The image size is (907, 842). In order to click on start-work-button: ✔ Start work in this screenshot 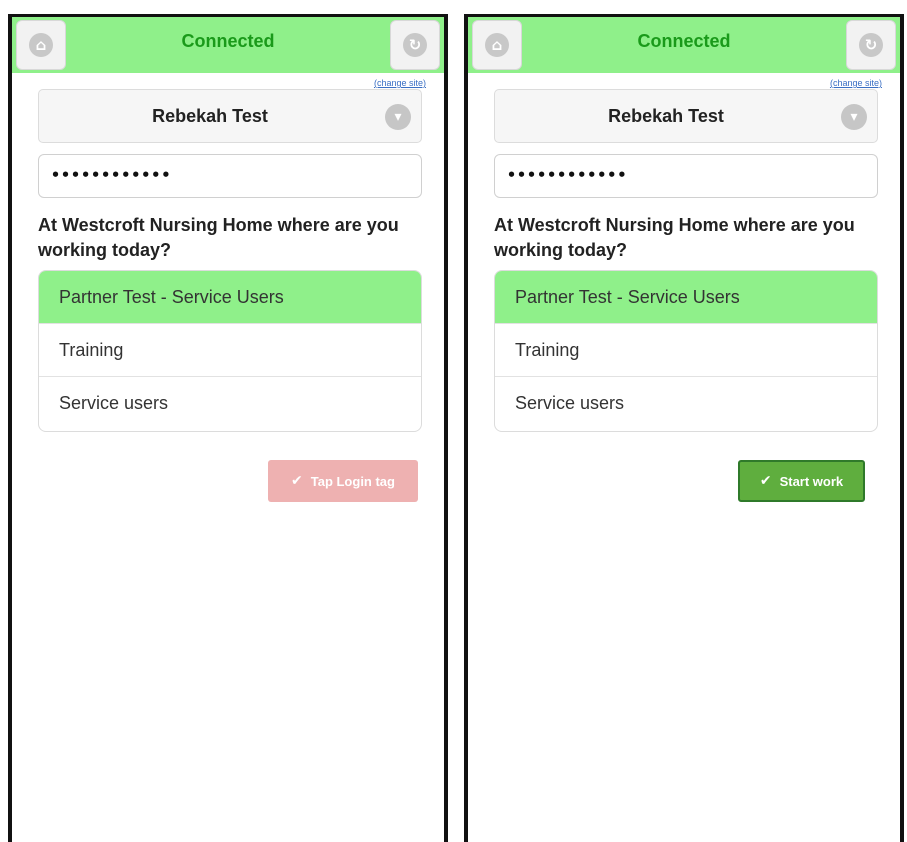, I will do `click(801, 481)`.